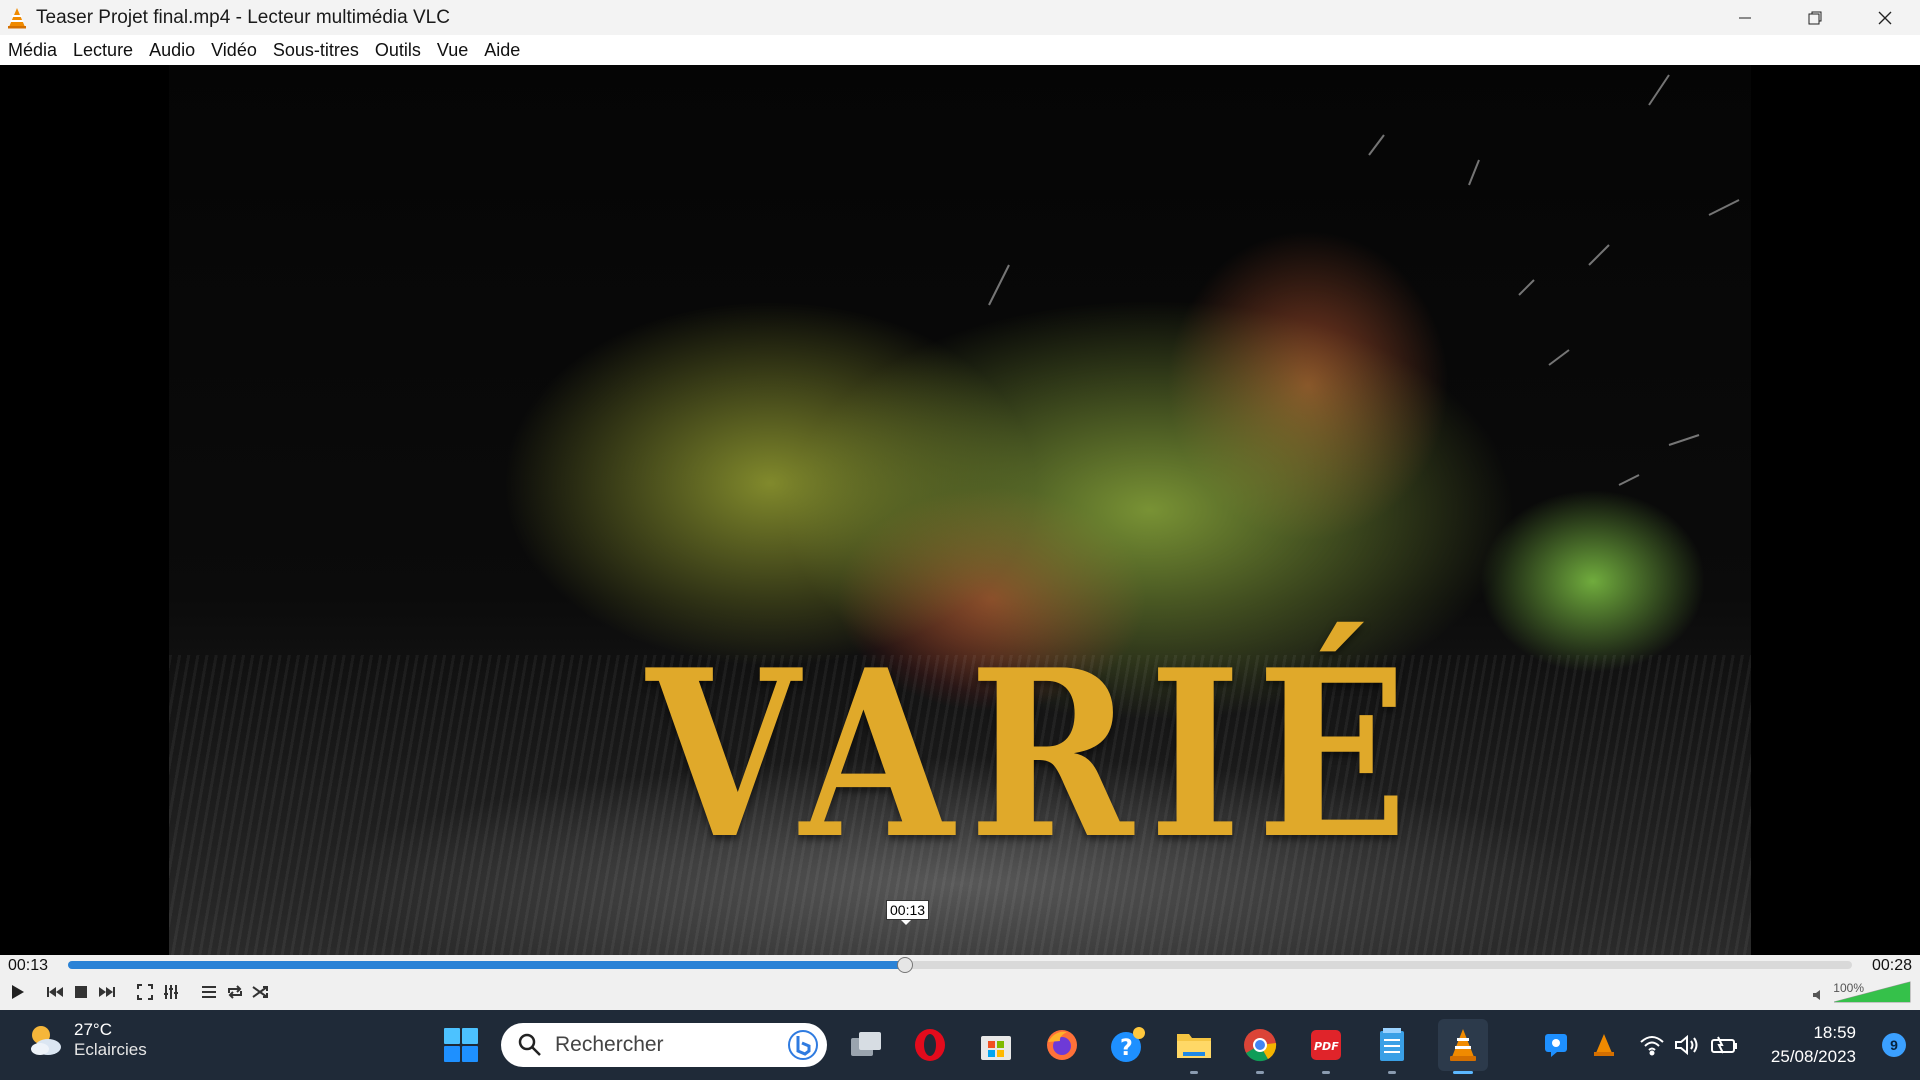 This screenshot has width=1920, height=1080. I want to click on tray-wifi, so click(1652, 1045).